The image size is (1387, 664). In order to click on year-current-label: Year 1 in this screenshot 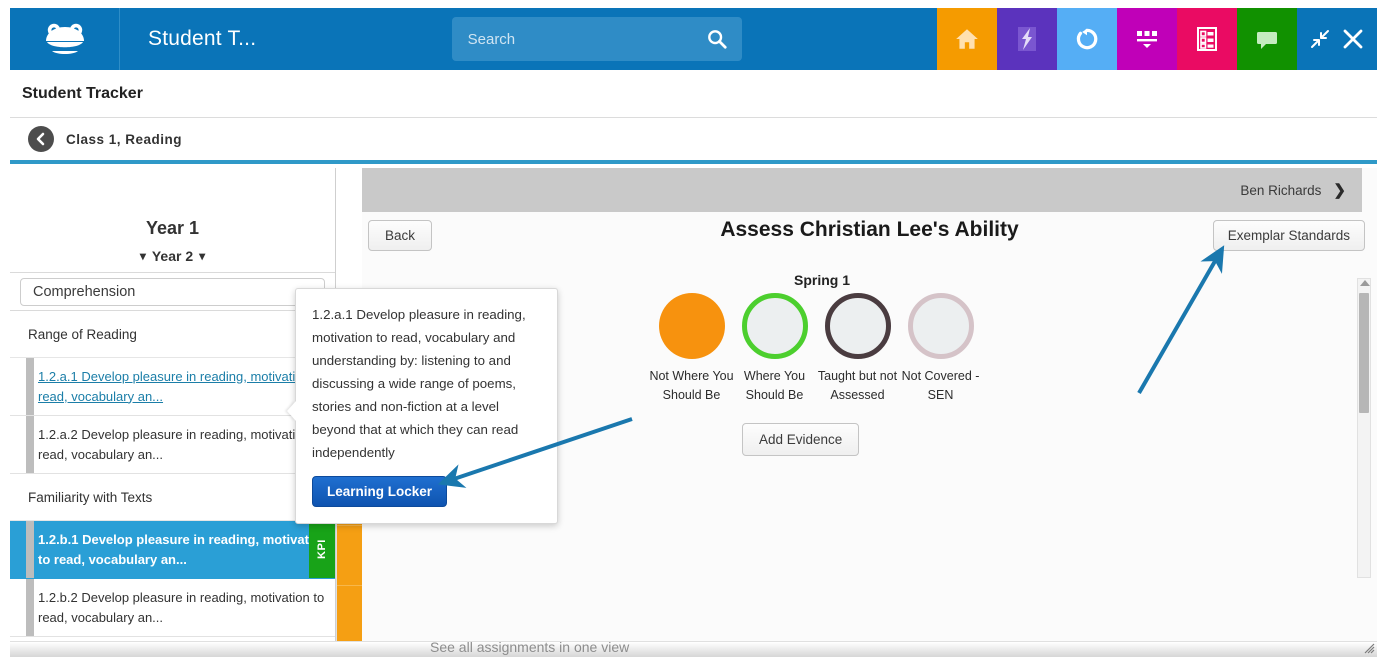, I will do `click(172, 228)`.